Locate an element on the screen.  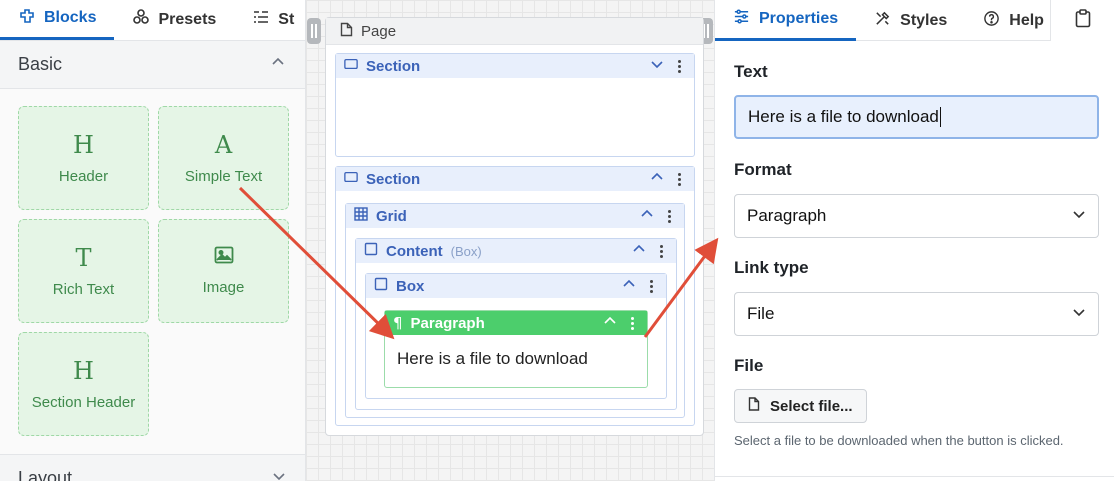
page-icon is located at coordinates (346, 31).